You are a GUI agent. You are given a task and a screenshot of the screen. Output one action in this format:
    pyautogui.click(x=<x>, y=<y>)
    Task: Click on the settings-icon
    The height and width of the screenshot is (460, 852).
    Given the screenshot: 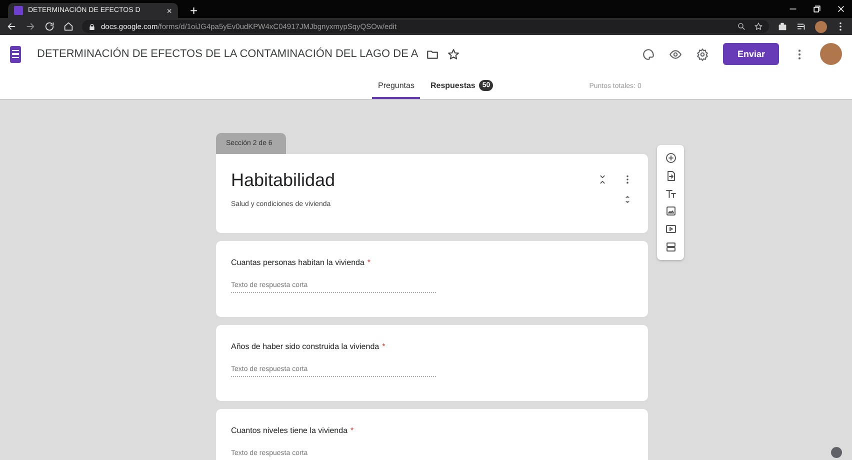 What is the action you would take?
    pyautogui.click(x=703, y=54)
    